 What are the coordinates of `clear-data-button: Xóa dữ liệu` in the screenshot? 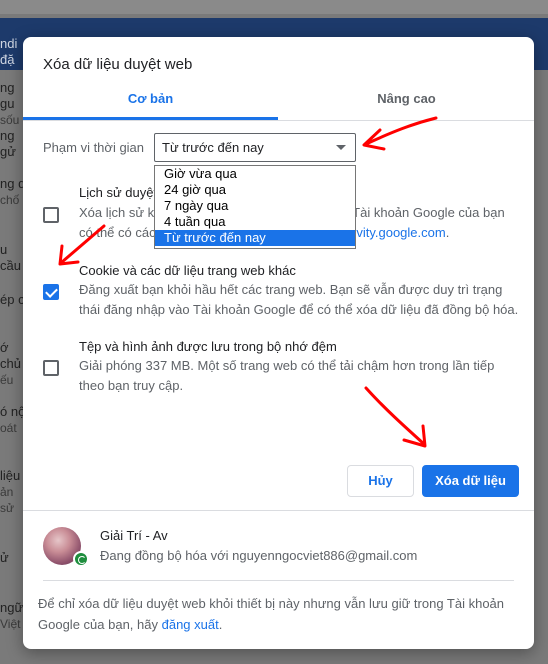 It's located at (470, 481).